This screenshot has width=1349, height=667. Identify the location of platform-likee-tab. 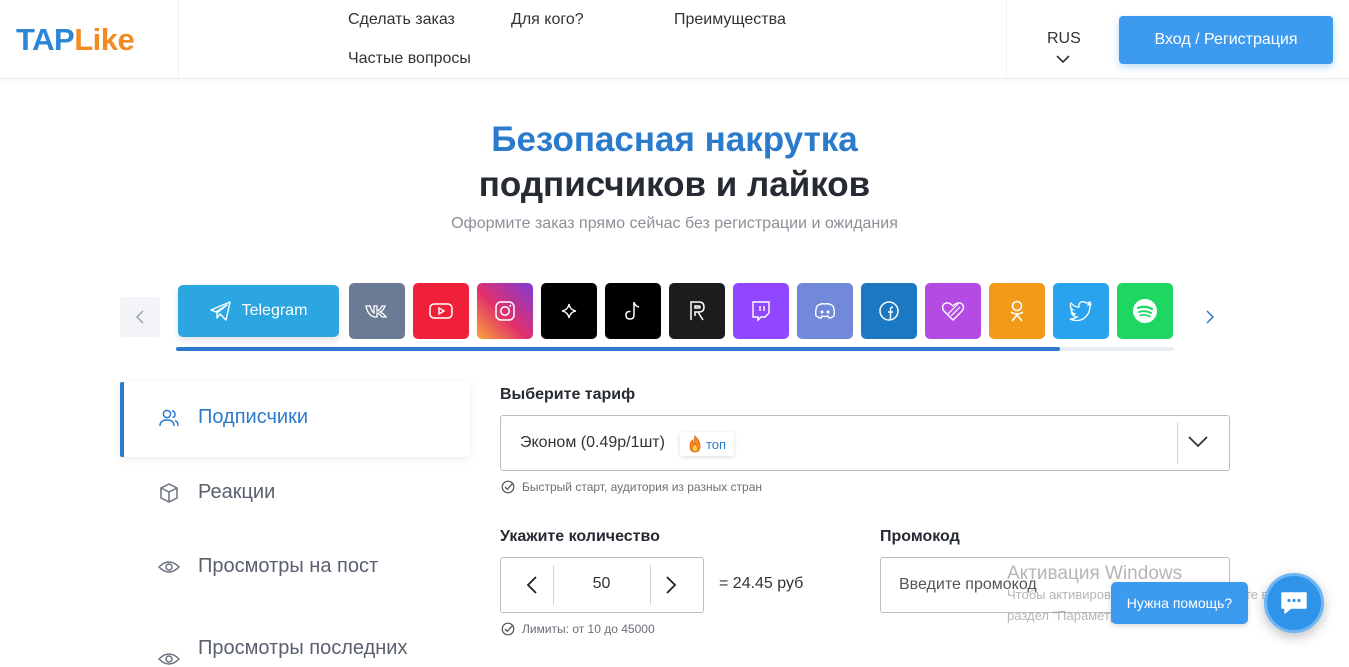
(953, 311).